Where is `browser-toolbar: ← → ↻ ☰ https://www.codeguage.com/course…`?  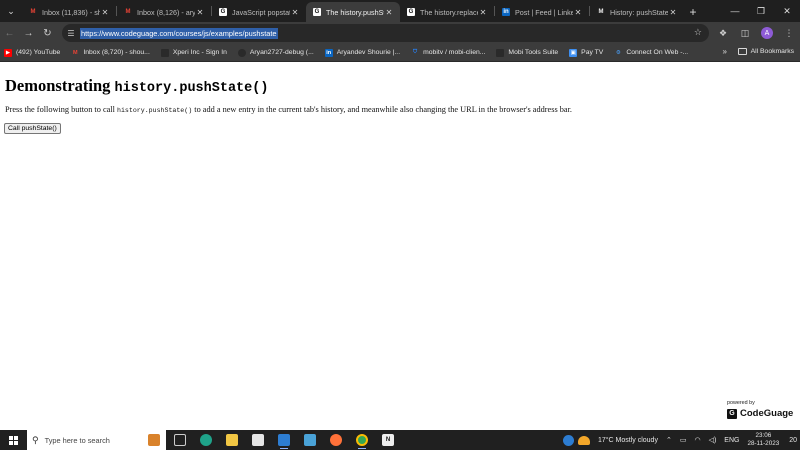
browser-toolbar: ← → ↻ ☰ https://www.codeguage.com/course… is located at coordinates (400, 33).